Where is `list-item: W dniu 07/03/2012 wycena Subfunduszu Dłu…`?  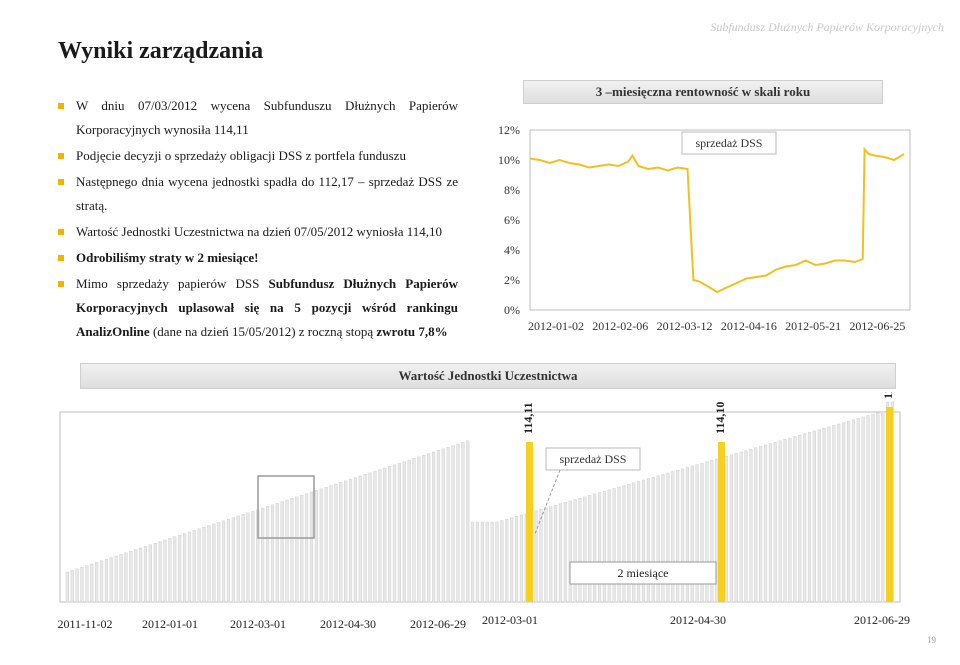 list-item: W dniu 07/03/2012 wycena Subfunduszu Dłu… is located at coordinates (258, 118).